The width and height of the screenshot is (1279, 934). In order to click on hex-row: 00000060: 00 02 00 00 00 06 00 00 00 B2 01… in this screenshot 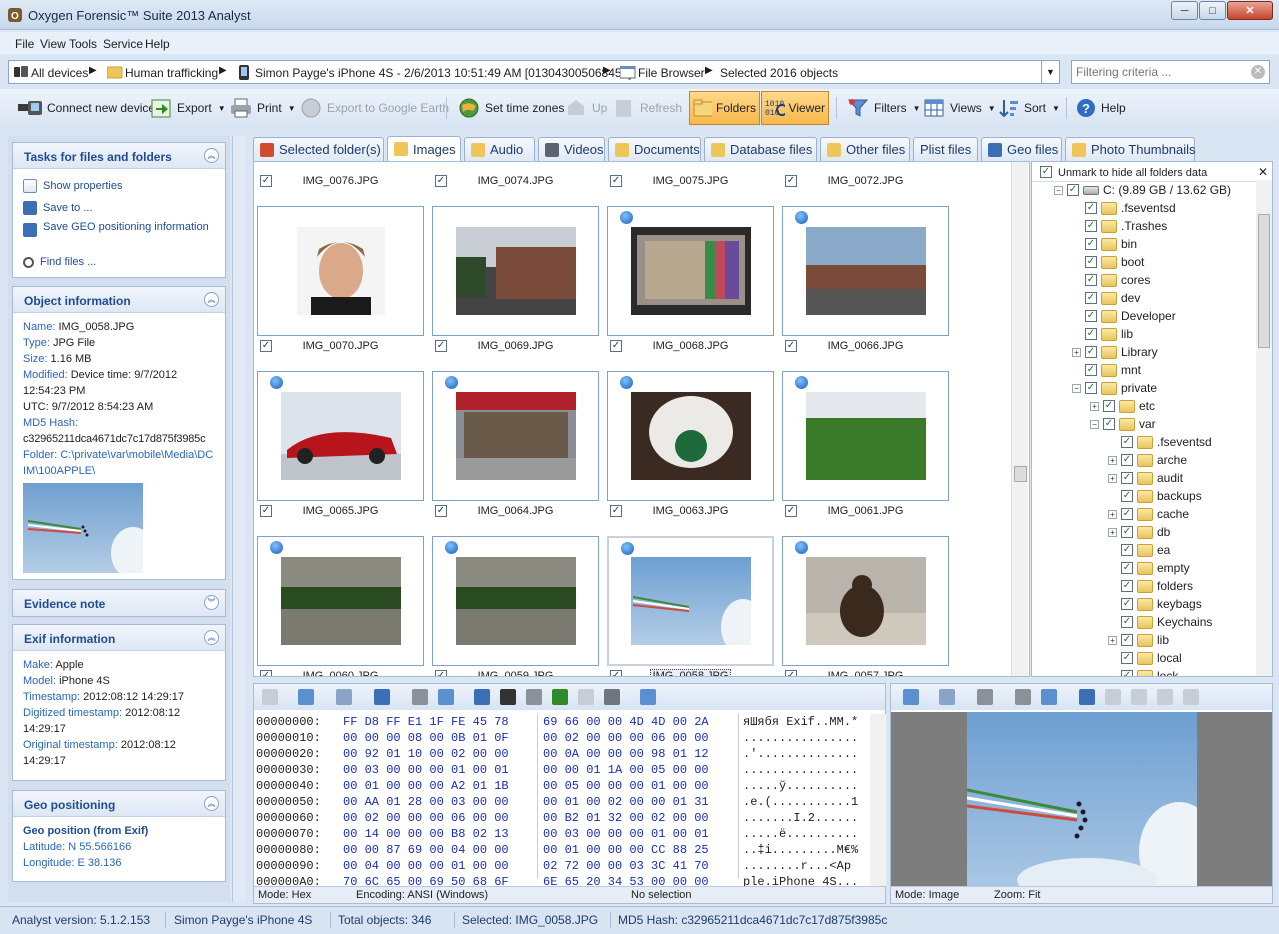, I will do `click(561, 818)`.